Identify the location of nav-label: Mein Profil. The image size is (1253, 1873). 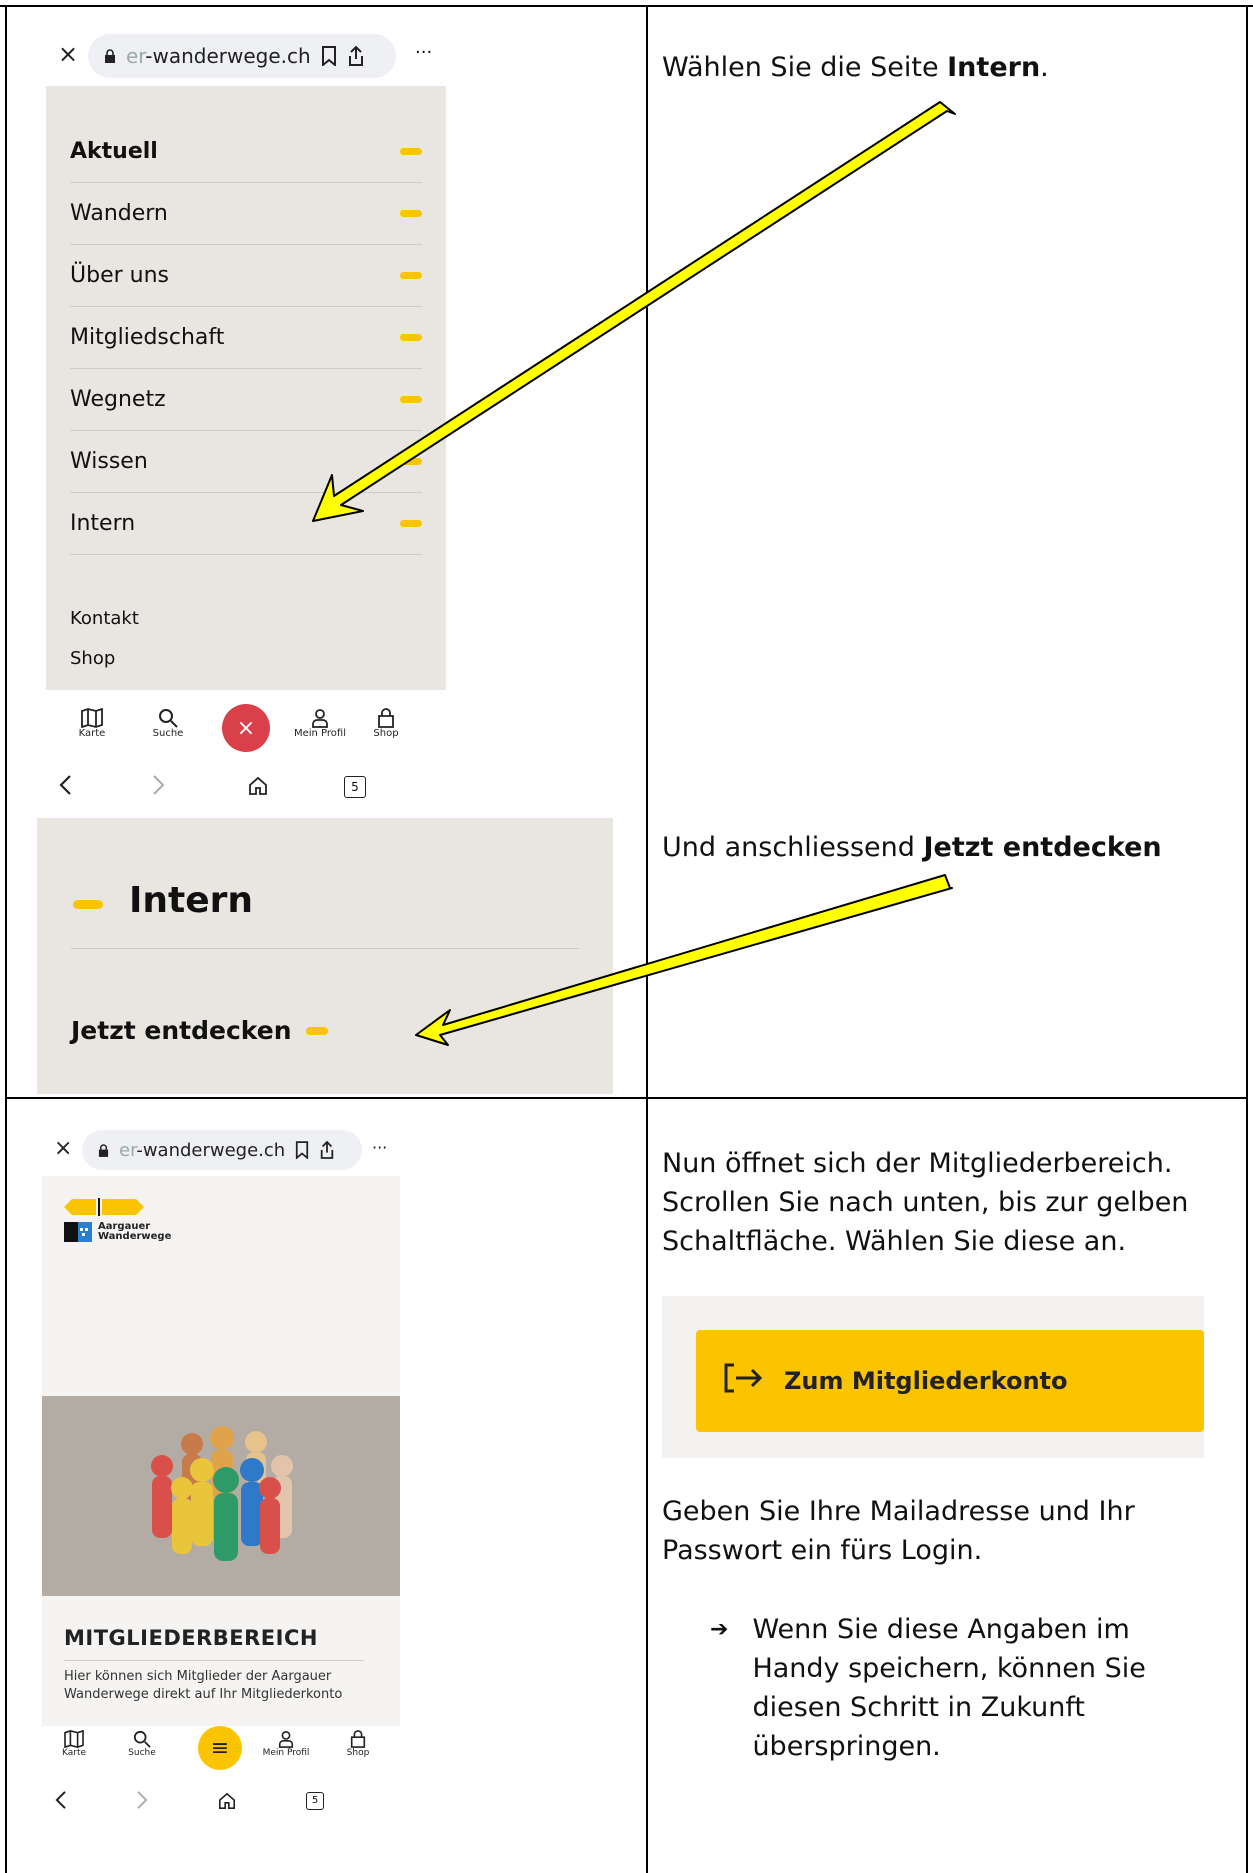
(286, 1753).